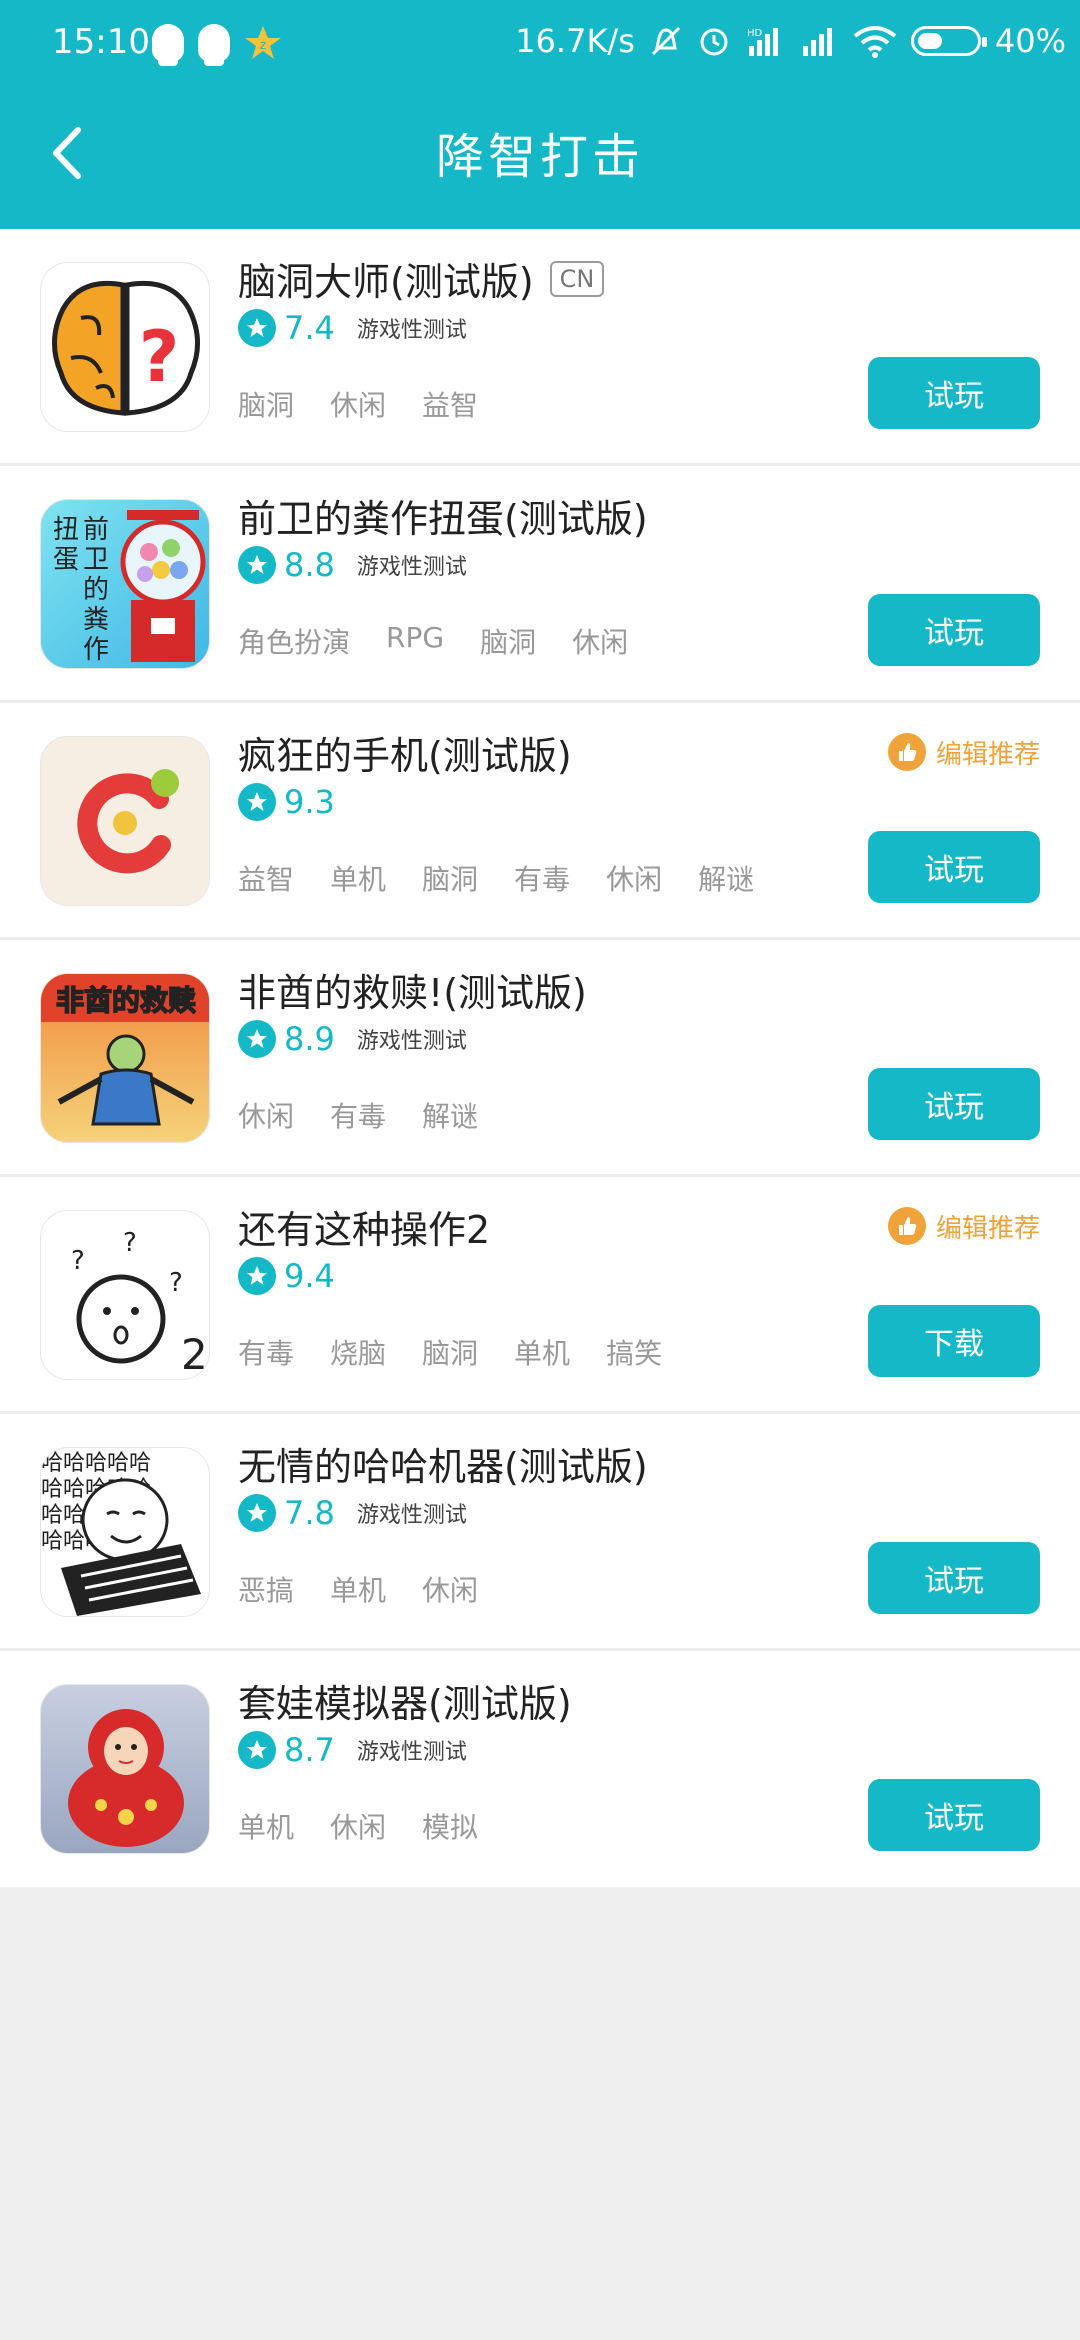 The width and height of the screenshot is (1080, 2340). Describe the element at coordinates (540, 821) in the screenshot. I see `game-list-item: 疯狂的手机(测试版) 编辑推荐 9.3 益智 单机 脑洞 有毒 休闲 解谜 试玩` at that location.